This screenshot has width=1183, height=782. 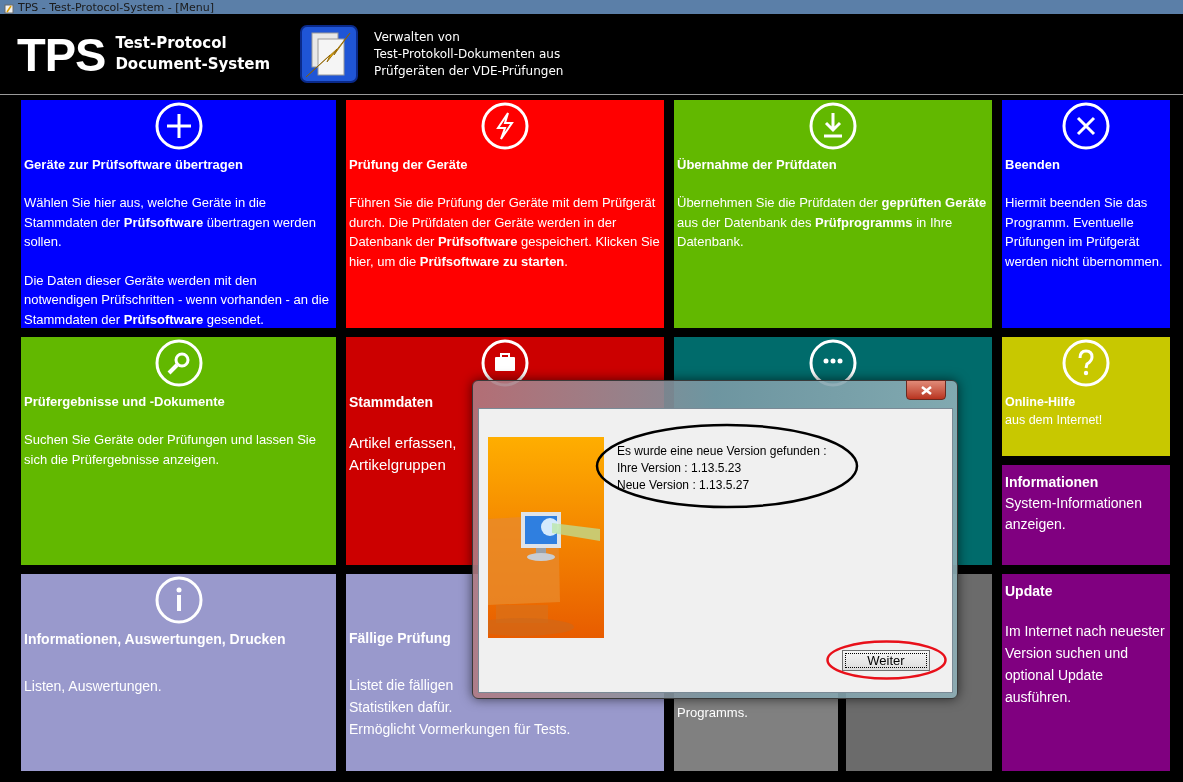 I want to click on tile-text: Führen Sie die Prüfung der Geräte mit dem Prüfgerät durch. Die Prüfdaten der Geräte werden in der Datenbank der Prüfsoftware gespeichert. Klicken Sie hier, um die Prüfsoftware zu starten., so click(x=505, y=232).